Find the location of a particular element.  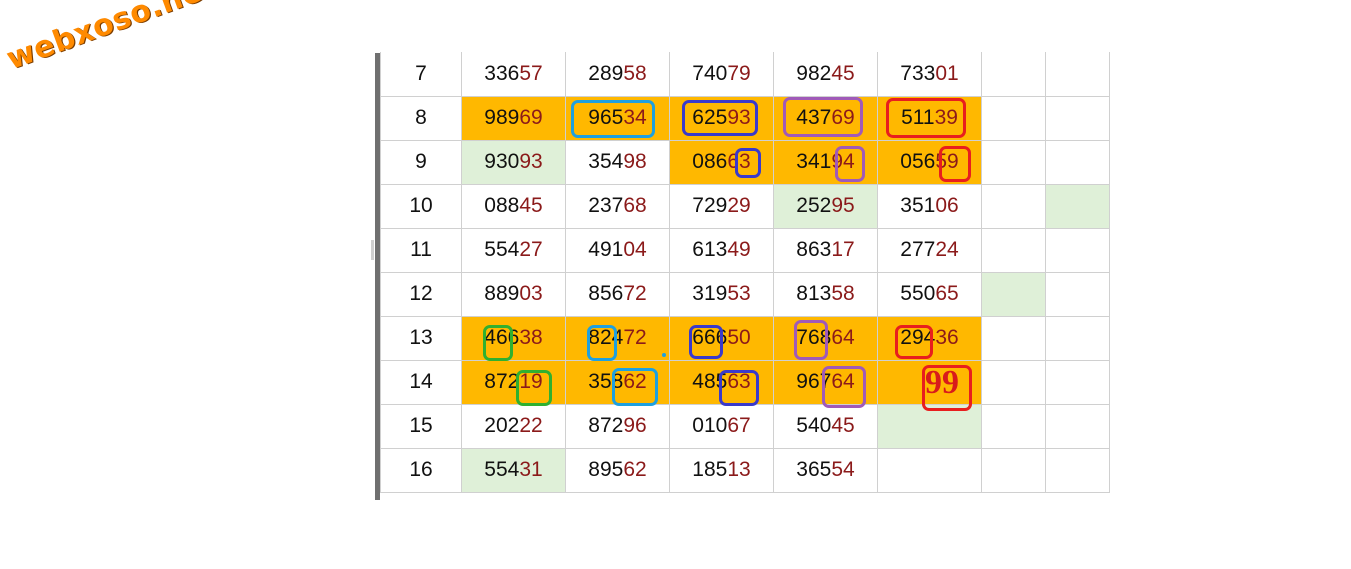

number-tail-digits: 45 is located at coordinates (531, 205).